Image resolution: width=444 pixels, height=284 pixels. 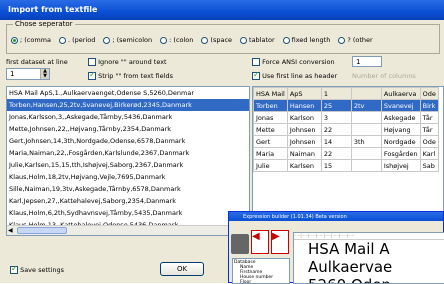 I want to click on separator-option: (space, so click(x=216, y=40).